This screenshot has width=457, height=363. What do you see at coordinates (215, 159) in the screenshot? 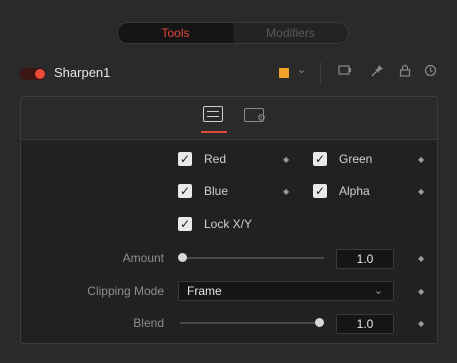
I see `red-label: Red` at bounding box center [215, 159].